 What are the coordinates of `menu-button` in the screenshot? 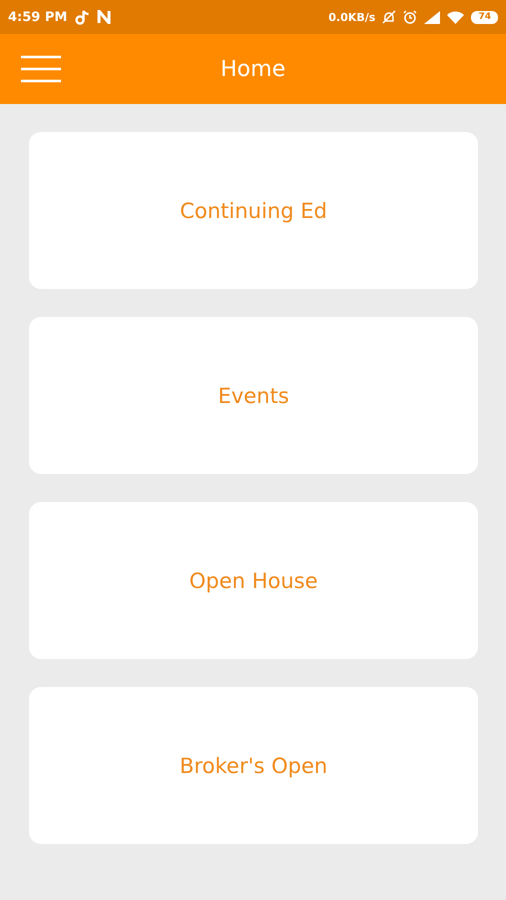 It's located at (41, 69).